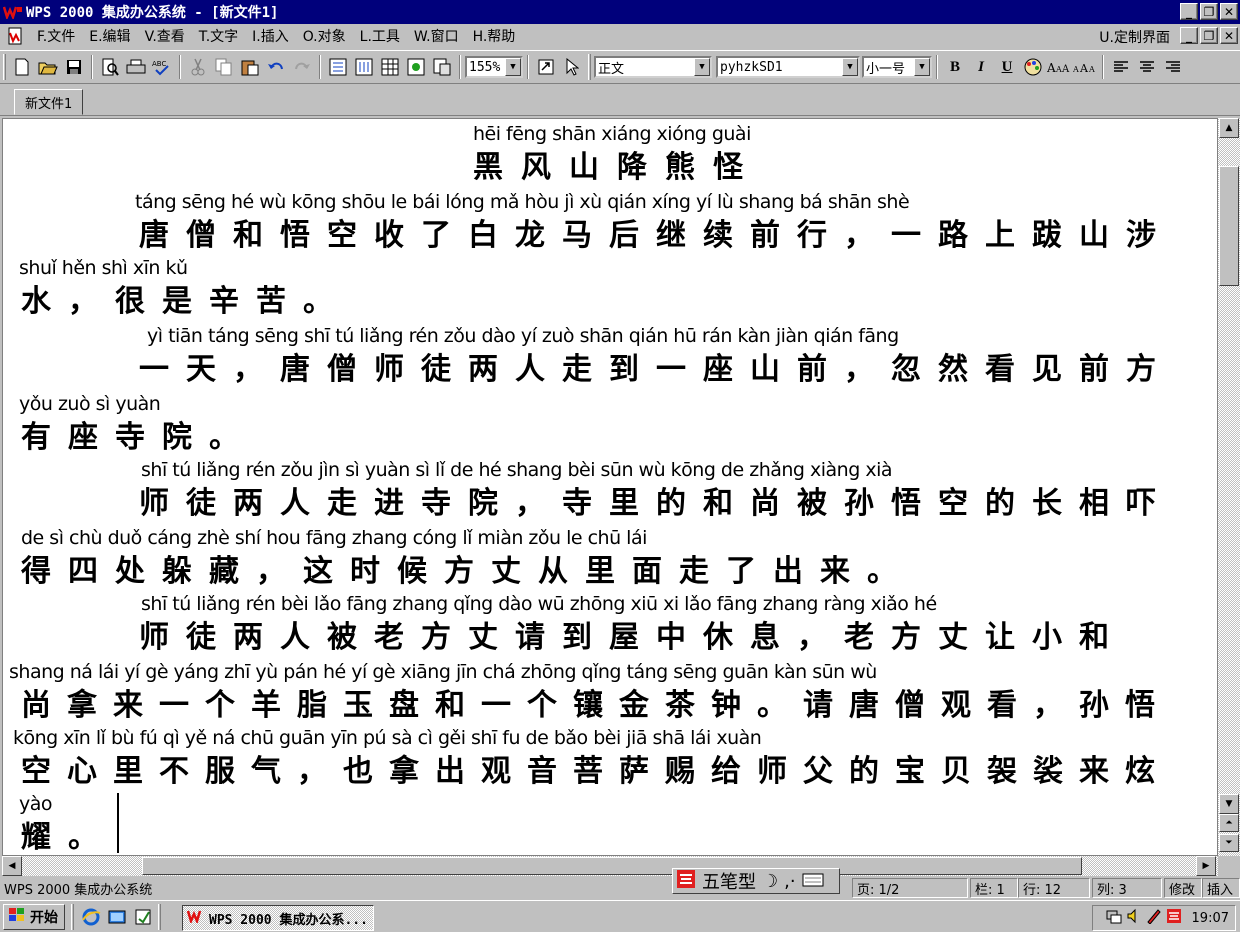  Describe the element at coordinates (789, 881) in the screenshot. I see `punctuation-icon: ,·` at that location.